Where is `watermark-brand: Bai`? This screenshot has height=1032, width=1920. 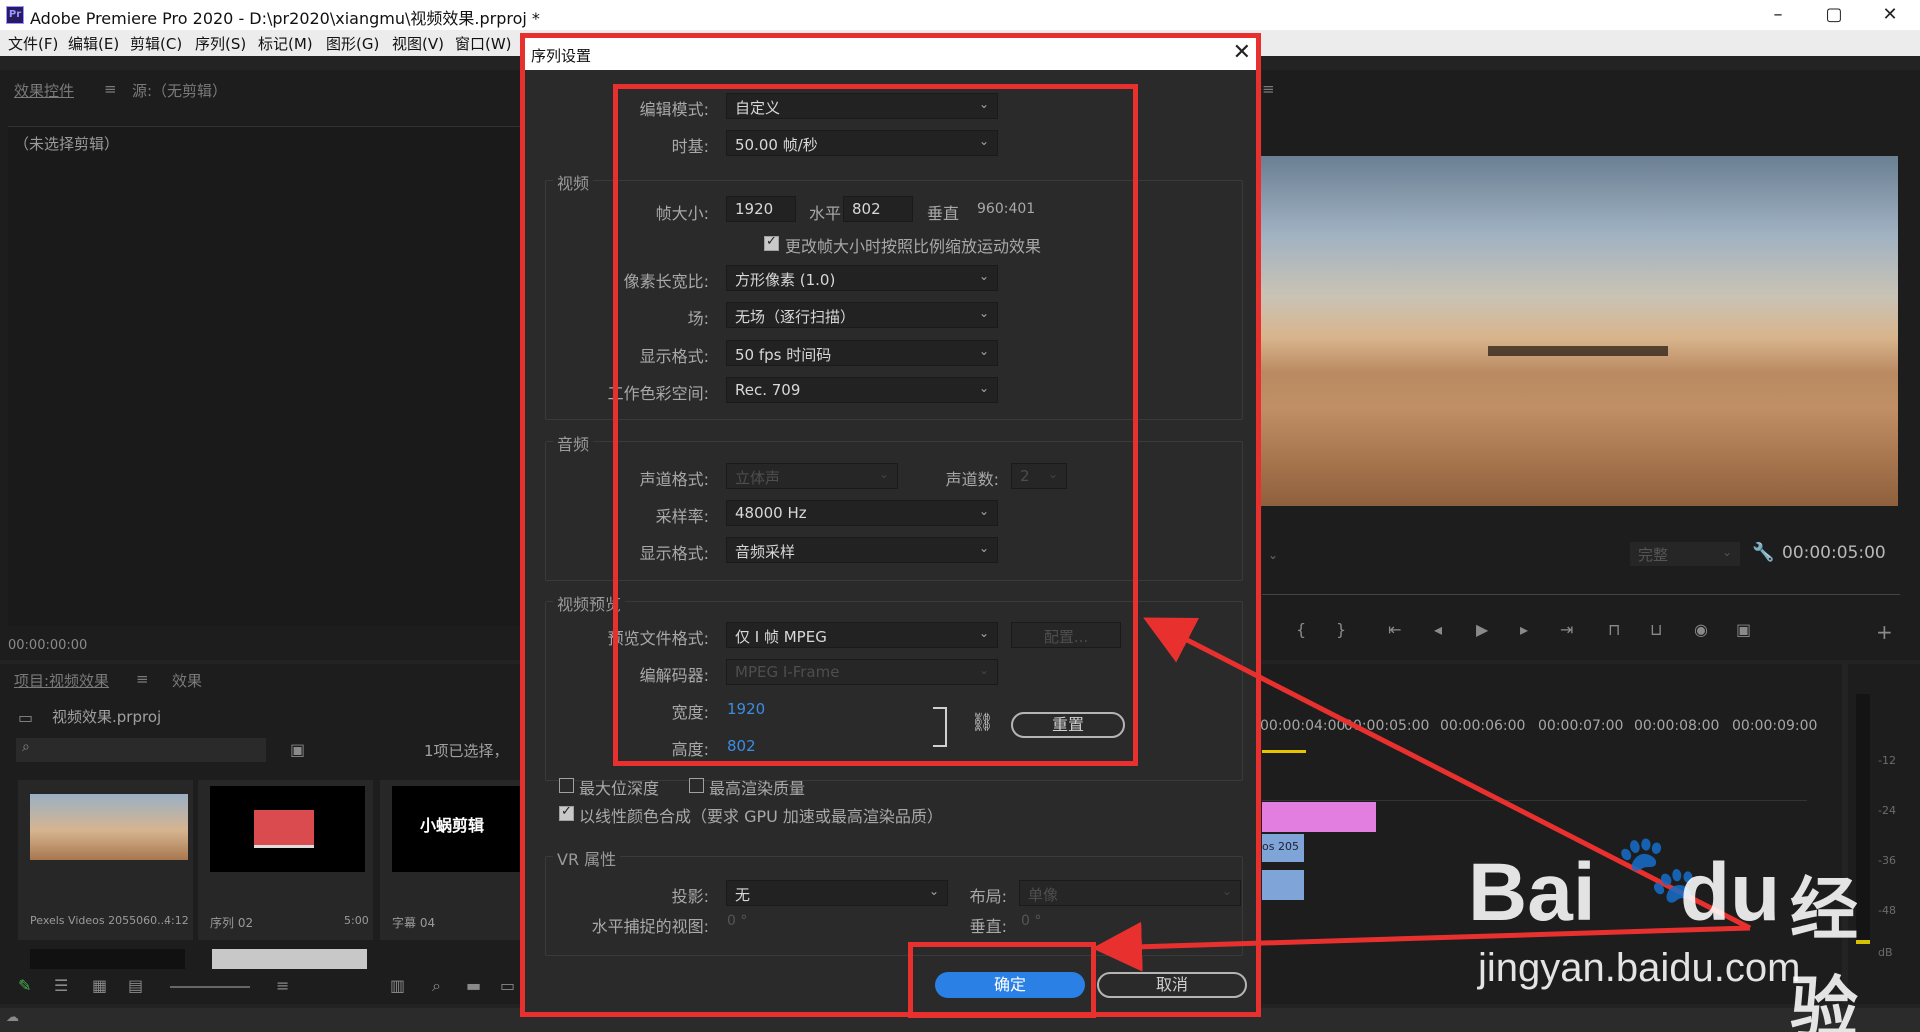
watermark-brand: Bai is located at coordinates (1532, 892).